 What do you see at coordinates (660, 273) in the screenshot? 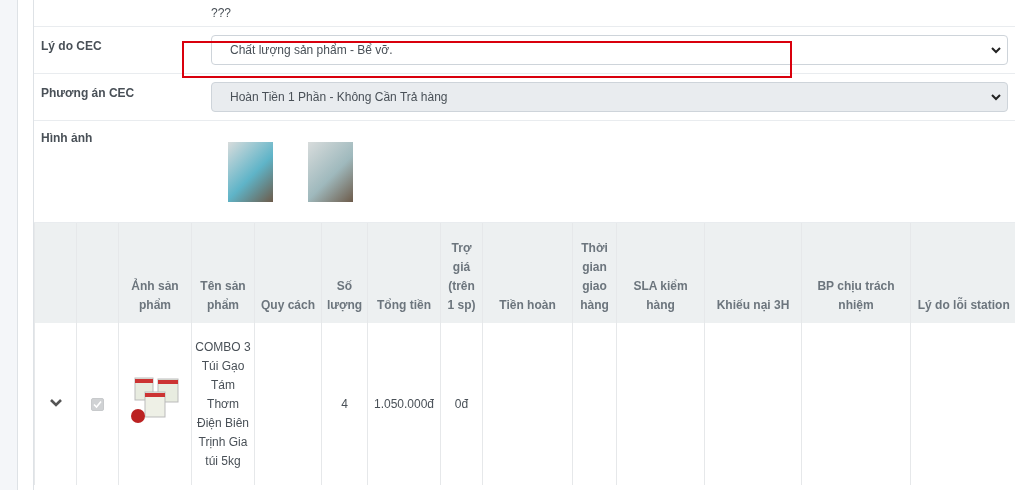
I see `column-header: SLA kiểm hàng` at bounding box center [660, 273].